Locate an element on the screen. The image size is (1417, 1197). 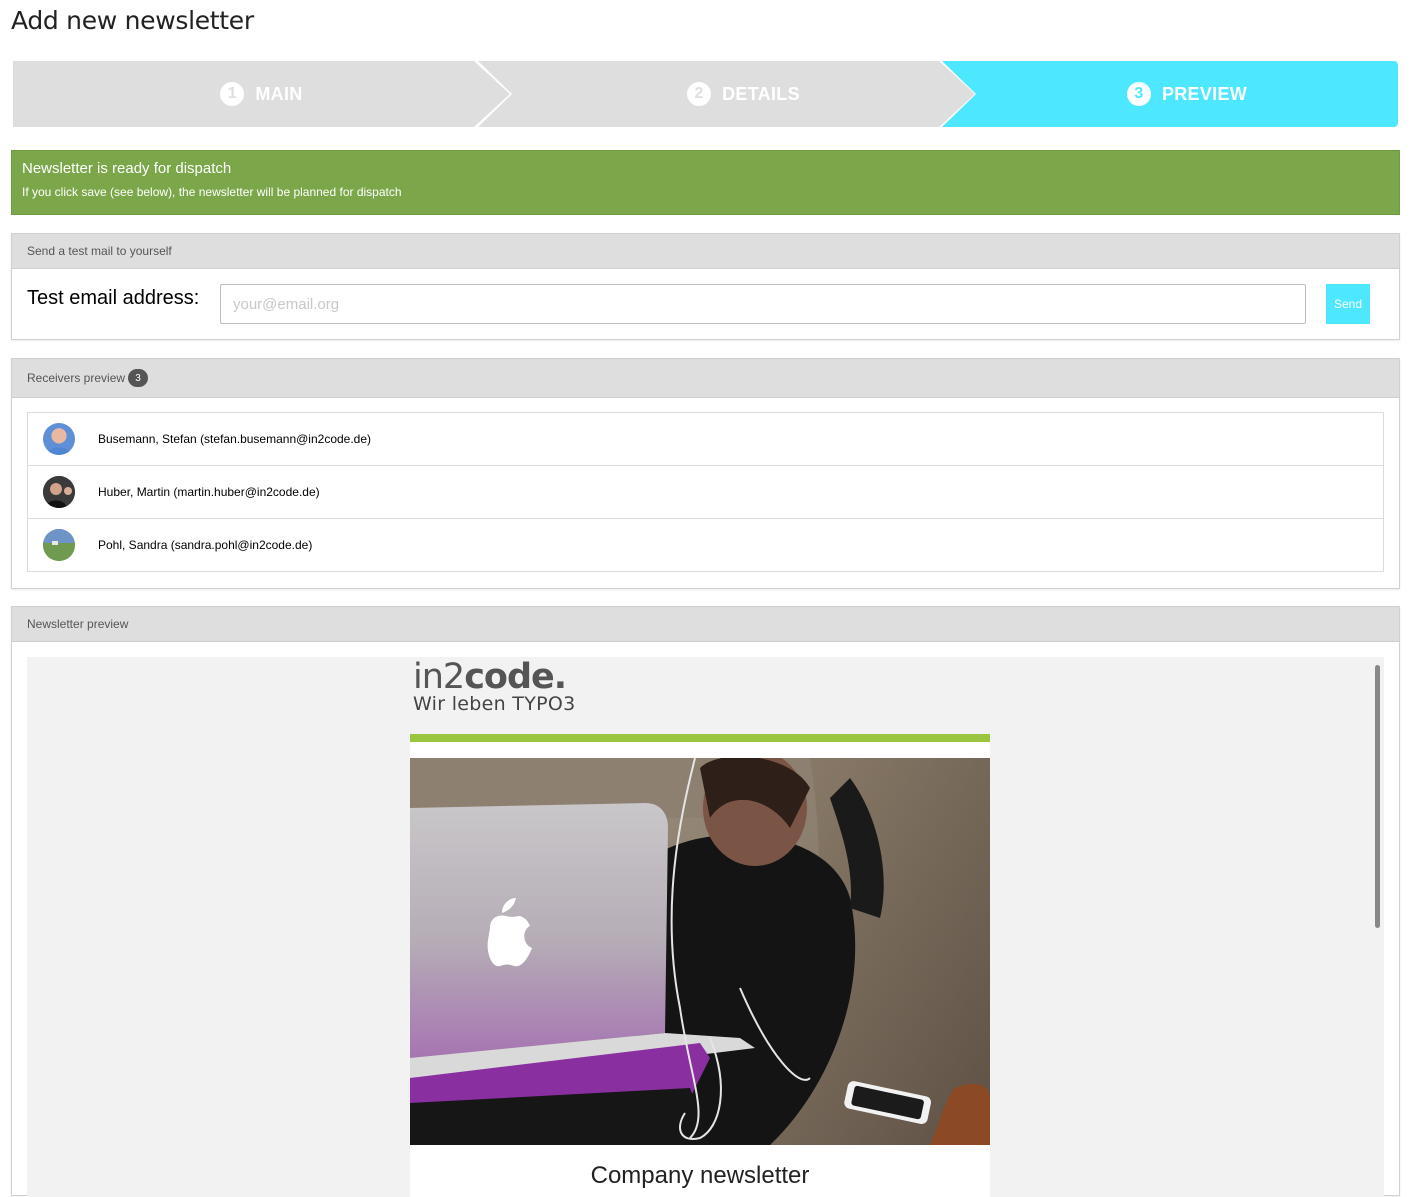
test-mail-heading: Send a test mail to yourself is located at coordinates (99, 251).